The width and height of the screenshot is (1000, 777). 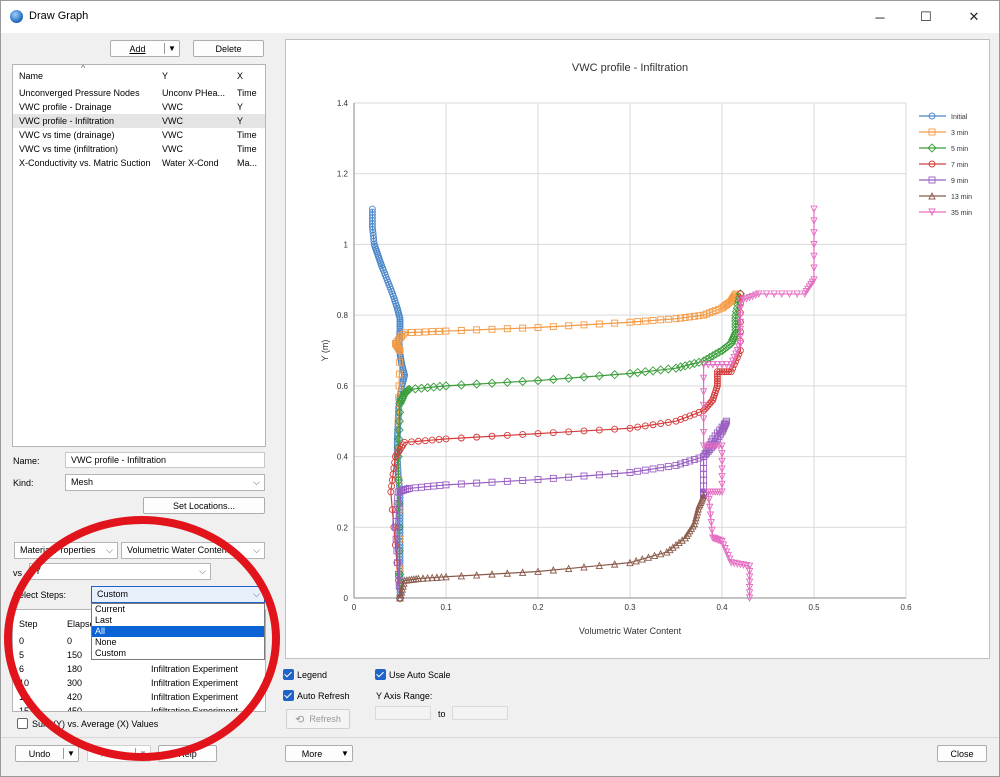 I want to click on option-none: None, so click(x=178, y=642).